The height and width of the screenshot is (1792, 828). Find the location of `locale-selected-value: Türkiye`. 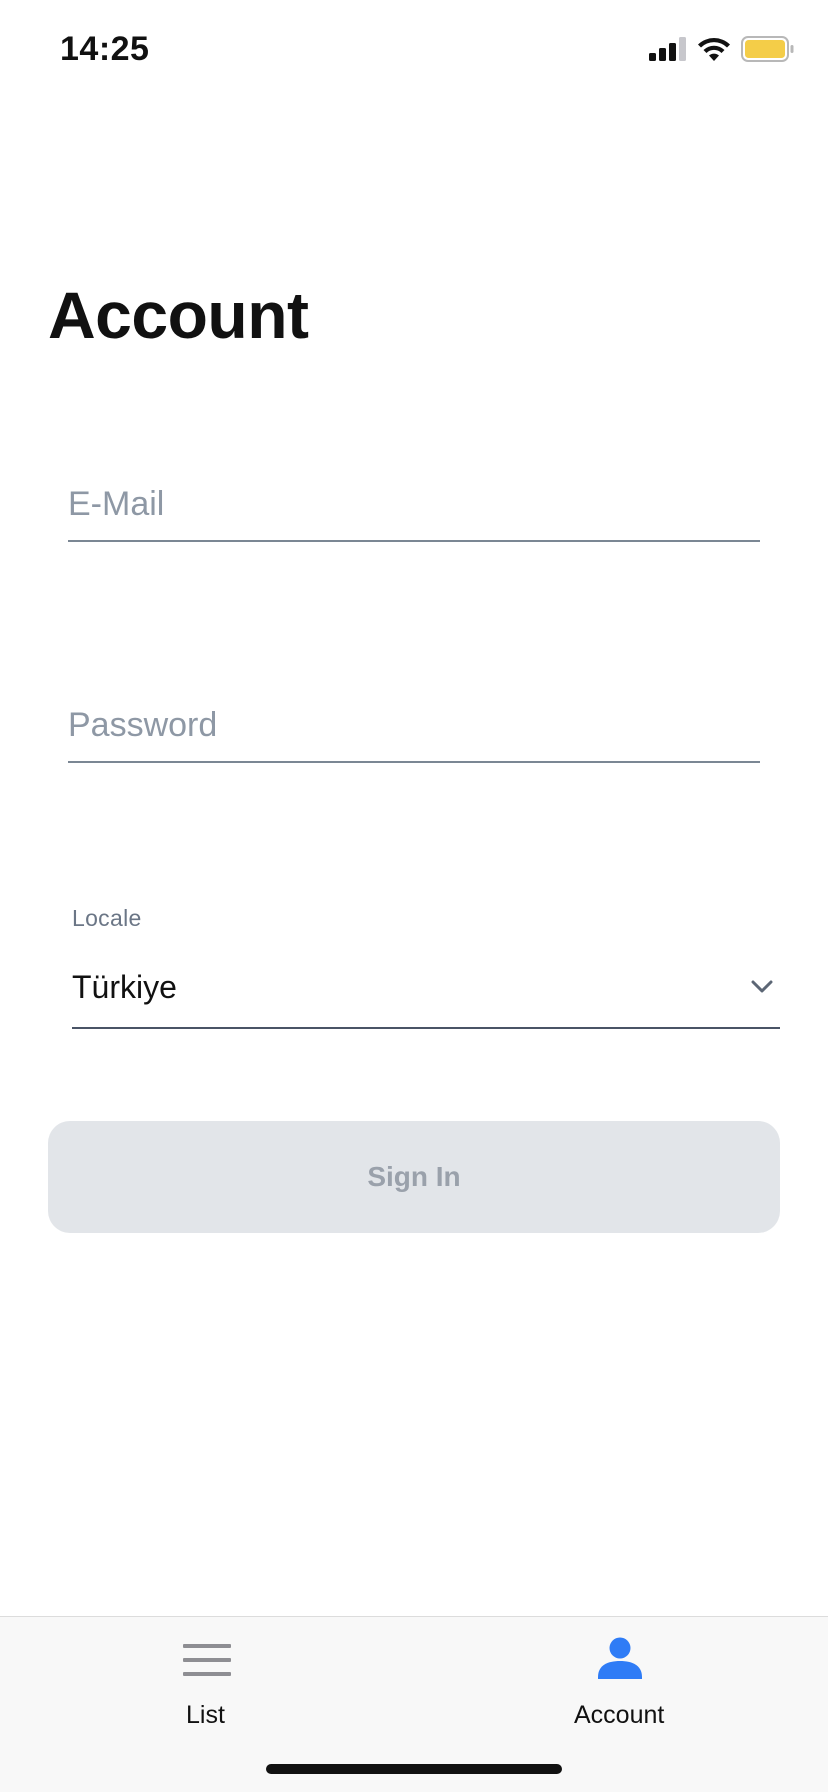

locale-selected-value: Türkiye is located at coordinates (124, 987).